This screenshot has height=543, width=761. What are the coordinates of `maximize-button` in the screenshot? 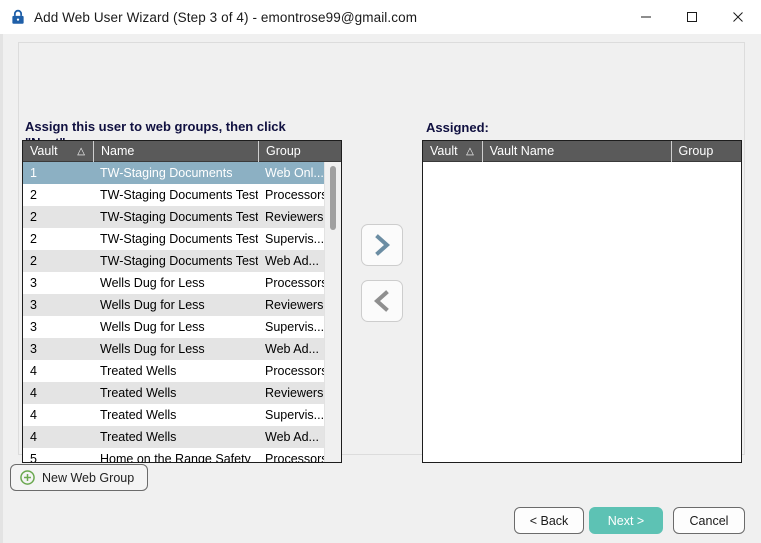 It's located at (692, 17).